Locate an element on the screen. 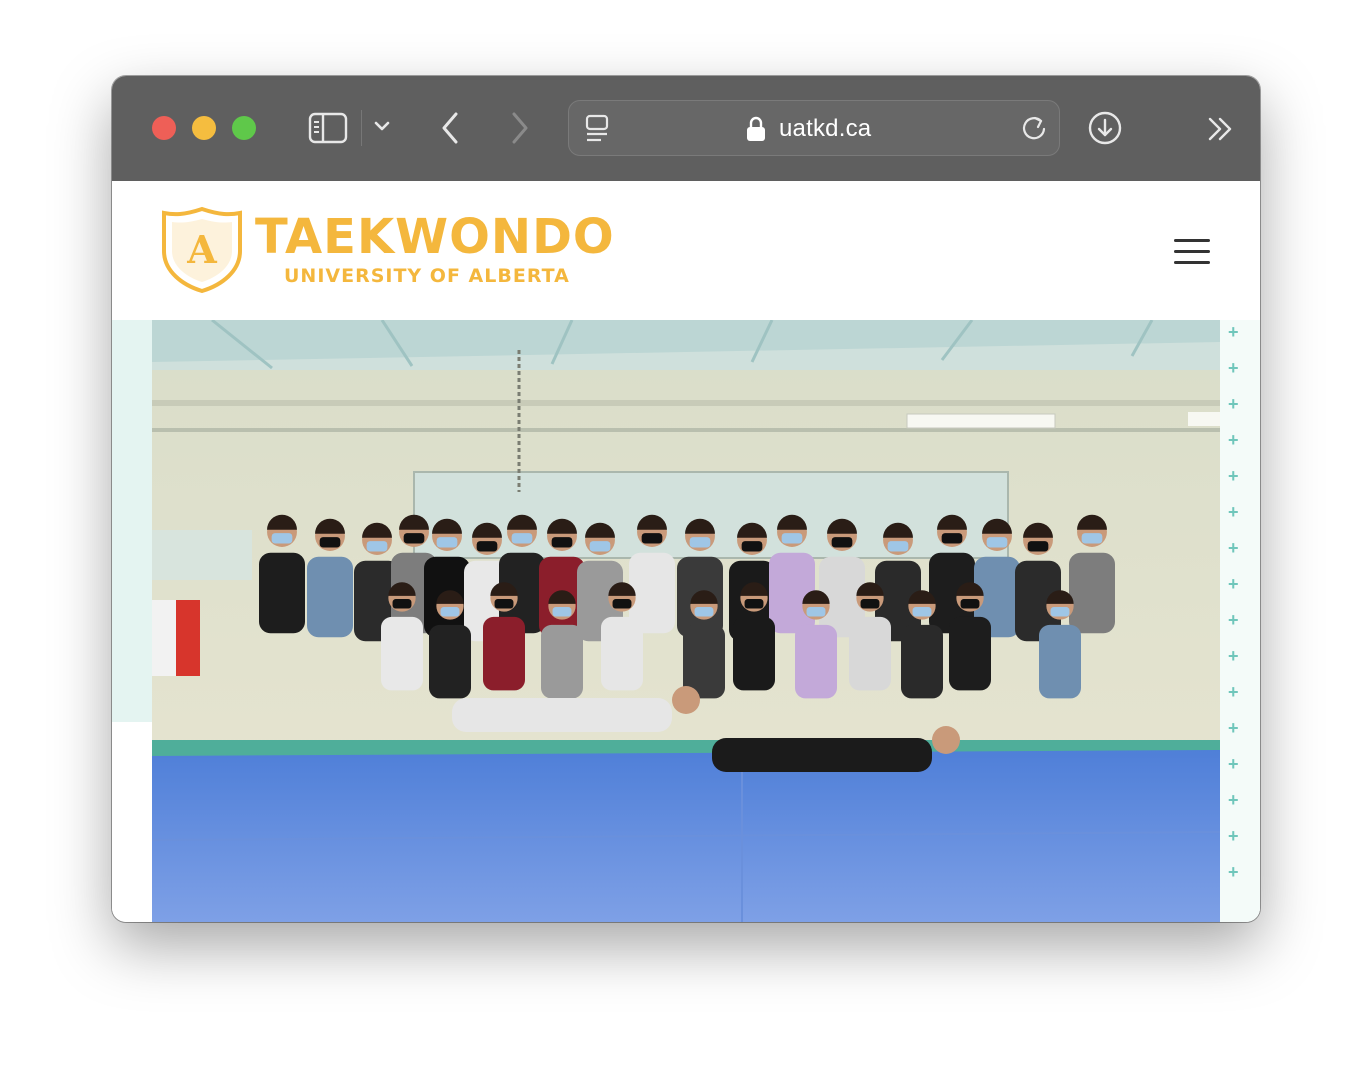  zoom-window-button is located at coordinates (244, 128).